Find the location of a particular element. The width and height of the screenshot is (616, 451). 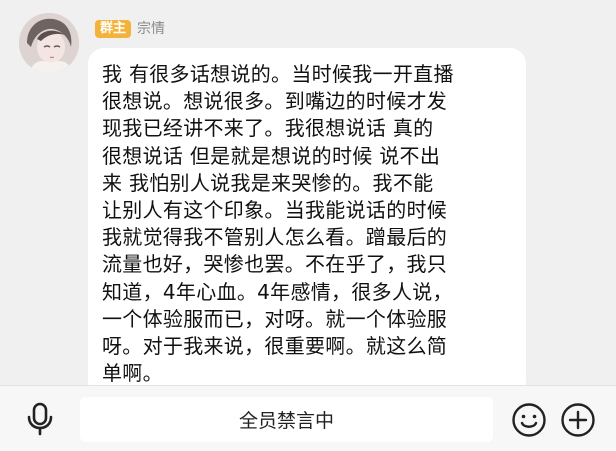

voice-button is located at coordinates (40, 419).